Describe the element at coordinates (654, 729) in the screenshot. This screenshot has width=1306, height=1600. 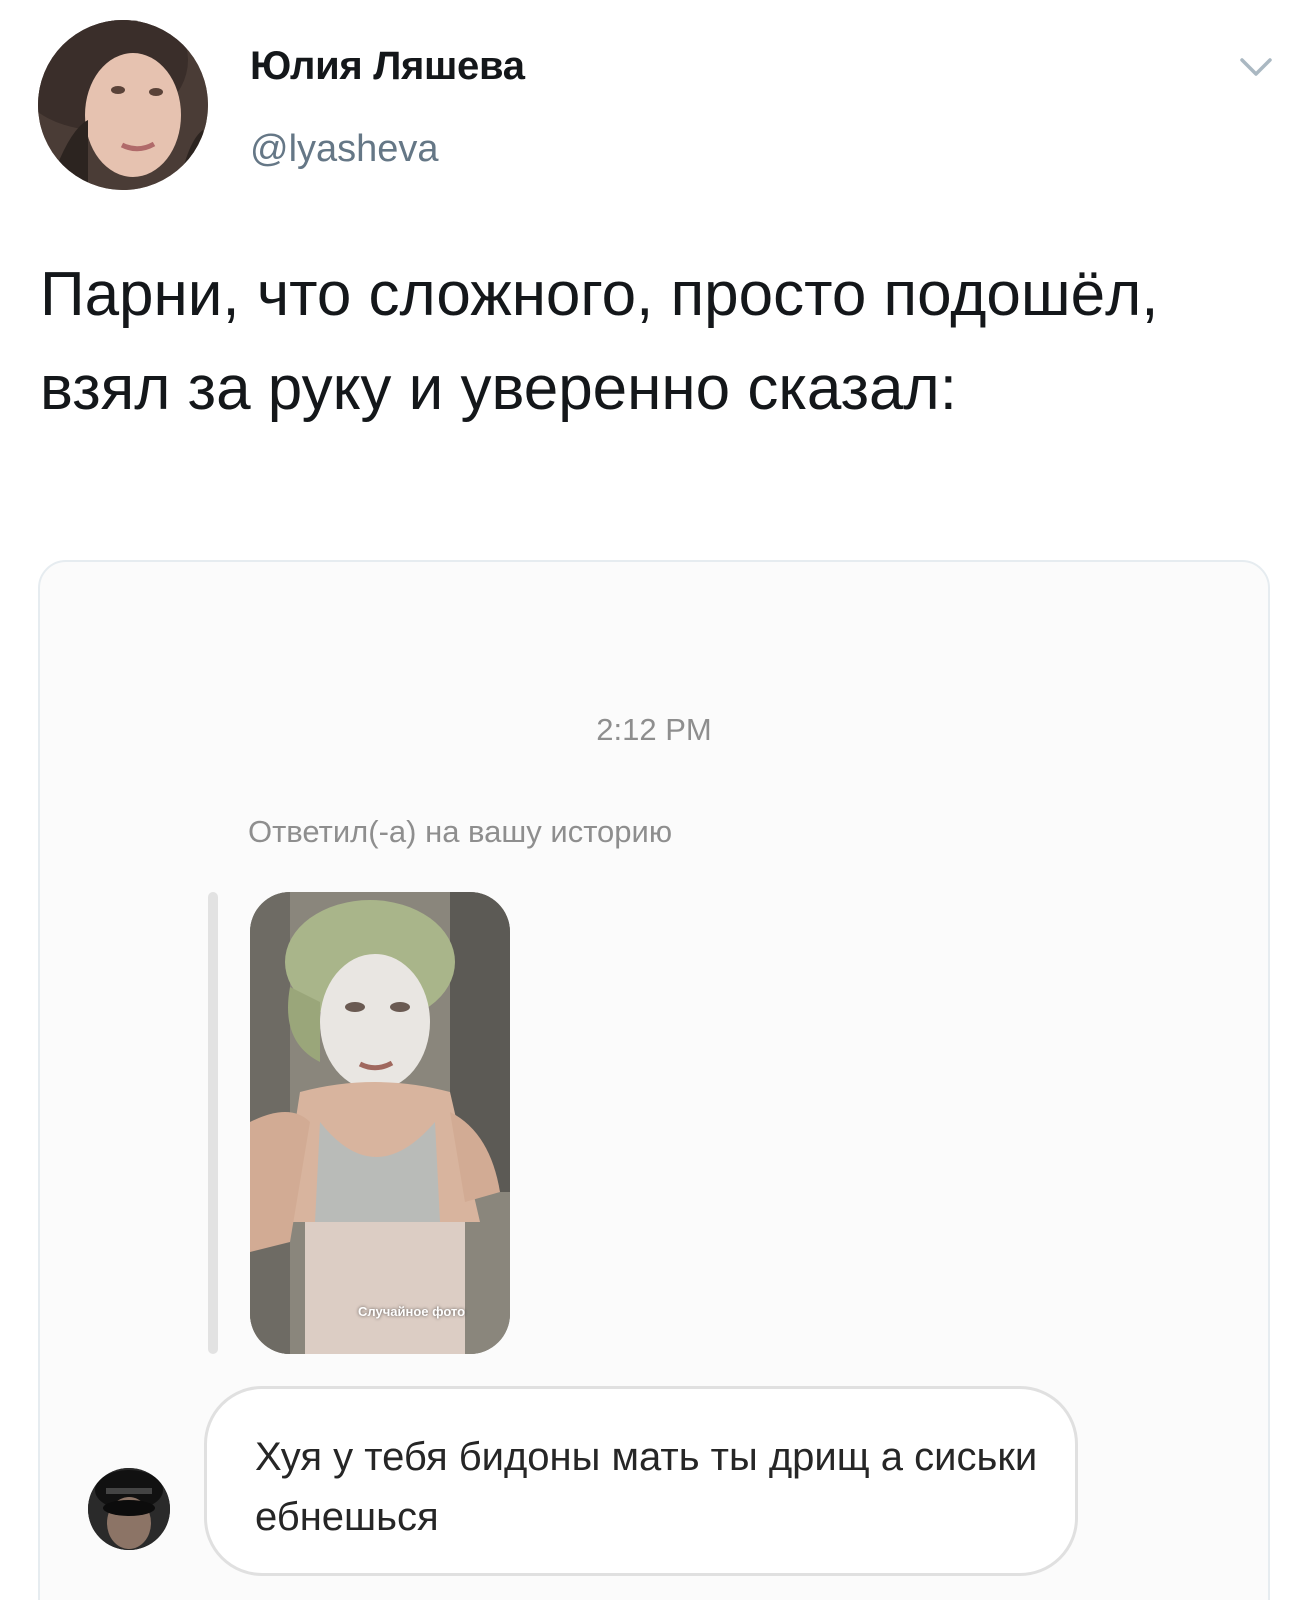
I see `message-timestamp: 2:12 PM` at that location.